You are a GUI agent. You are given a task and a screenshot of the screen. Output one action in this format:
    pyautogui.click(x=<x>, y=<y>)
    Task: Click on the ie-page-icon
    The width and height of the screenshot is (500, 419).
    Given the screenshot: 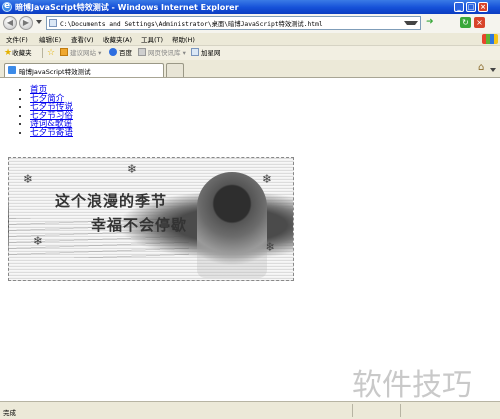 What is the action you would take?
    pyautogui.click(x=12, y=70)
    